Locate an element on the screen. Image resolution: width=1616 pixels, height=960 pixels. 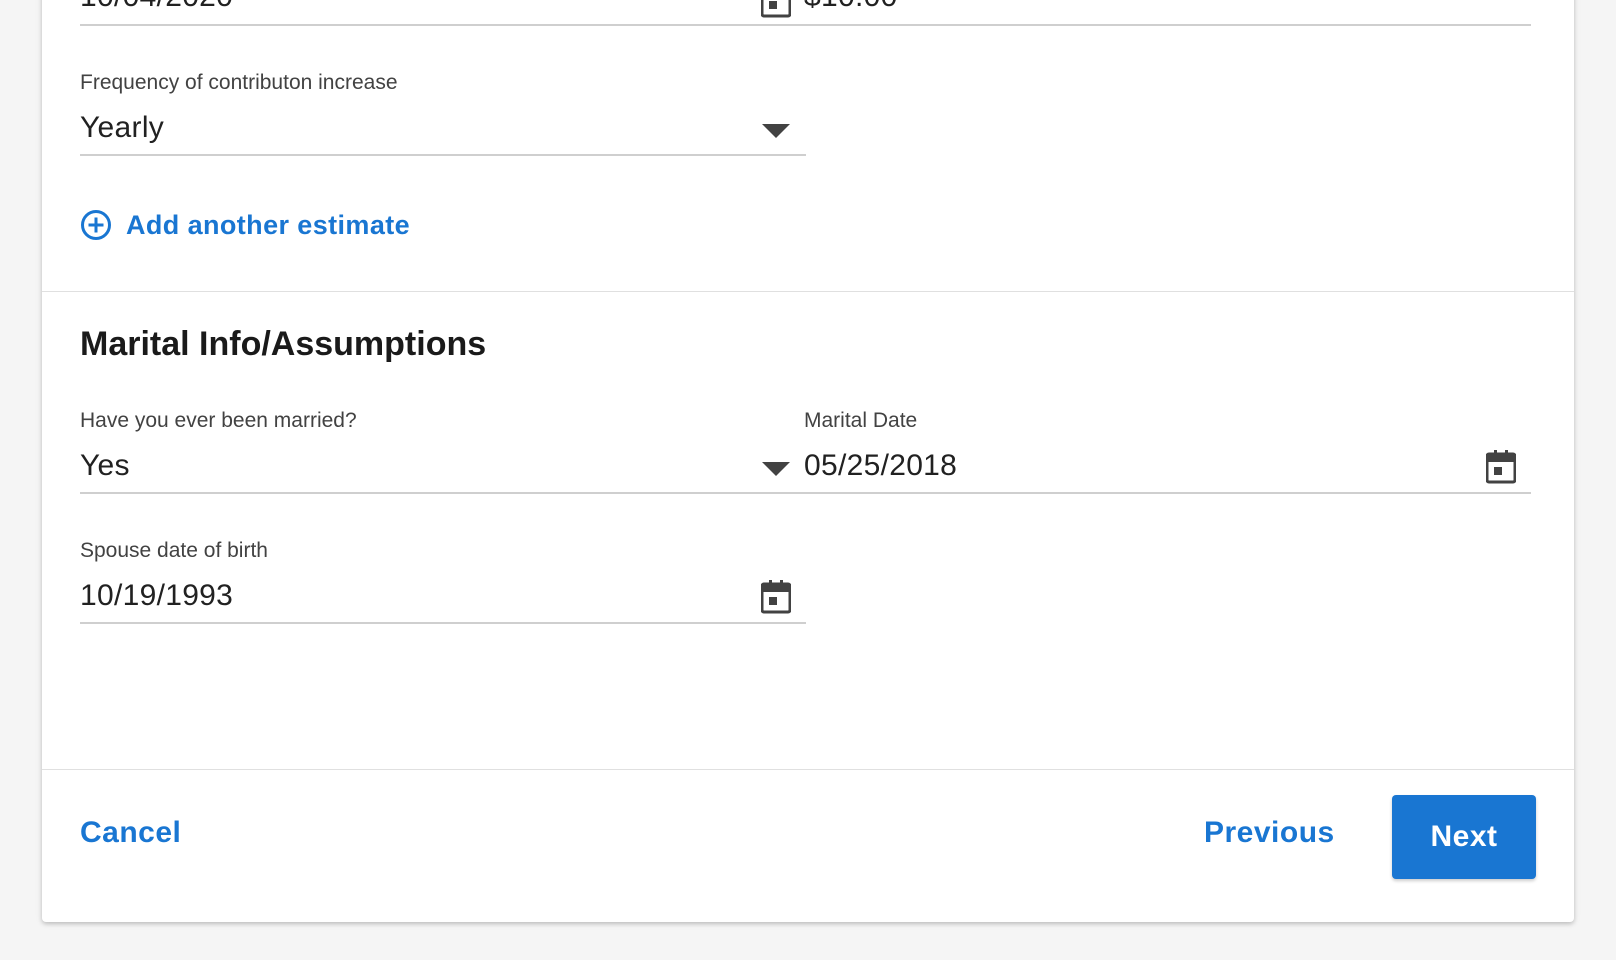
previous-button: Previous is located at coordinates (1269, 833).